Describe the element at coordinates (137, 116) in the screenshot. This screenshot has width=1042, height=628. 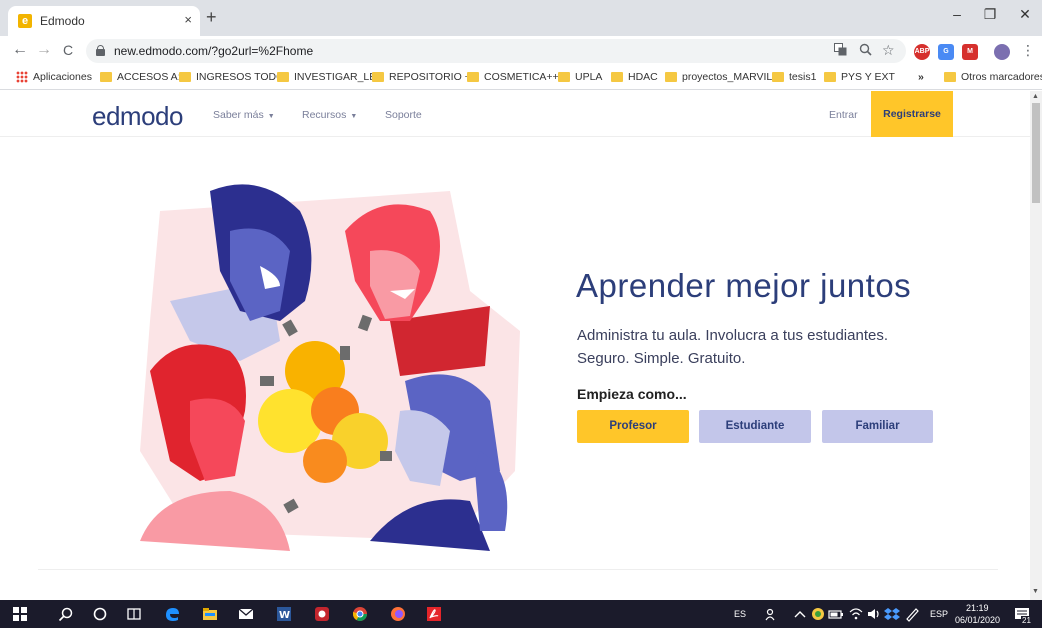
I see `edmodo-logo: edmodo` at that location.